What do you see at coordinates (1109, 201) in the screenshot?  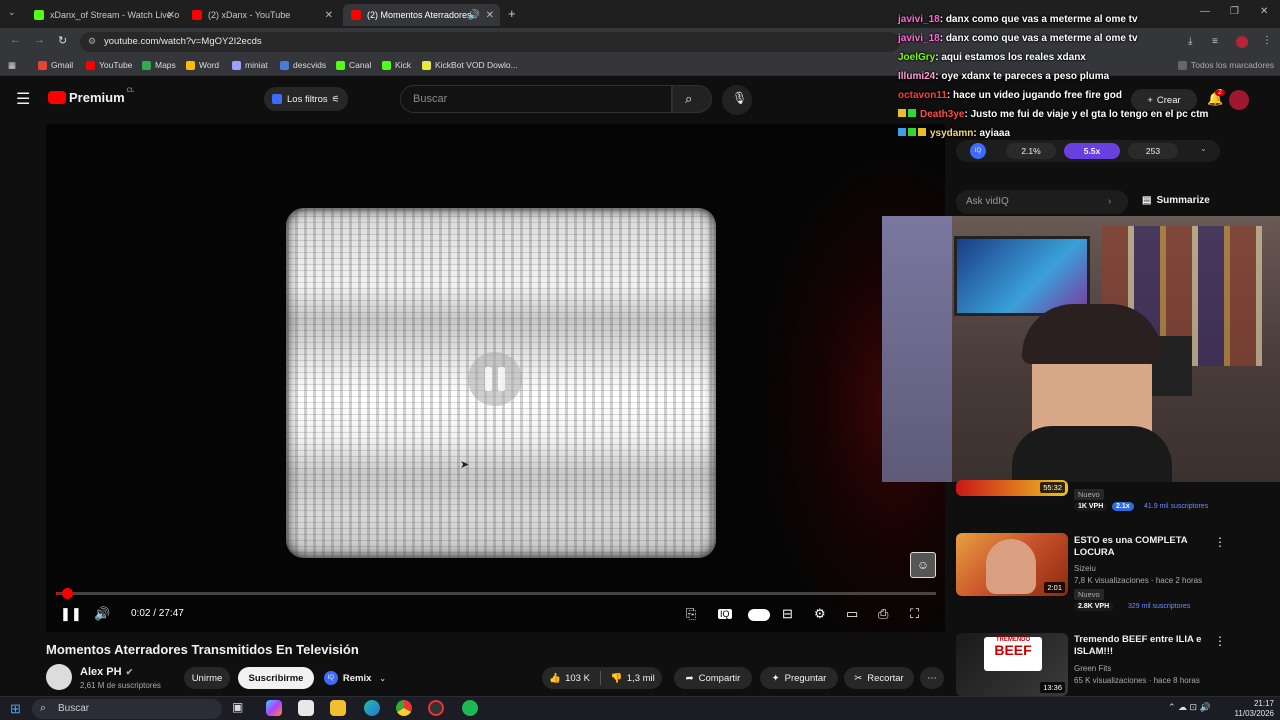 I see `chevron-right-icon: ›` at bounding box center [1109, 201].